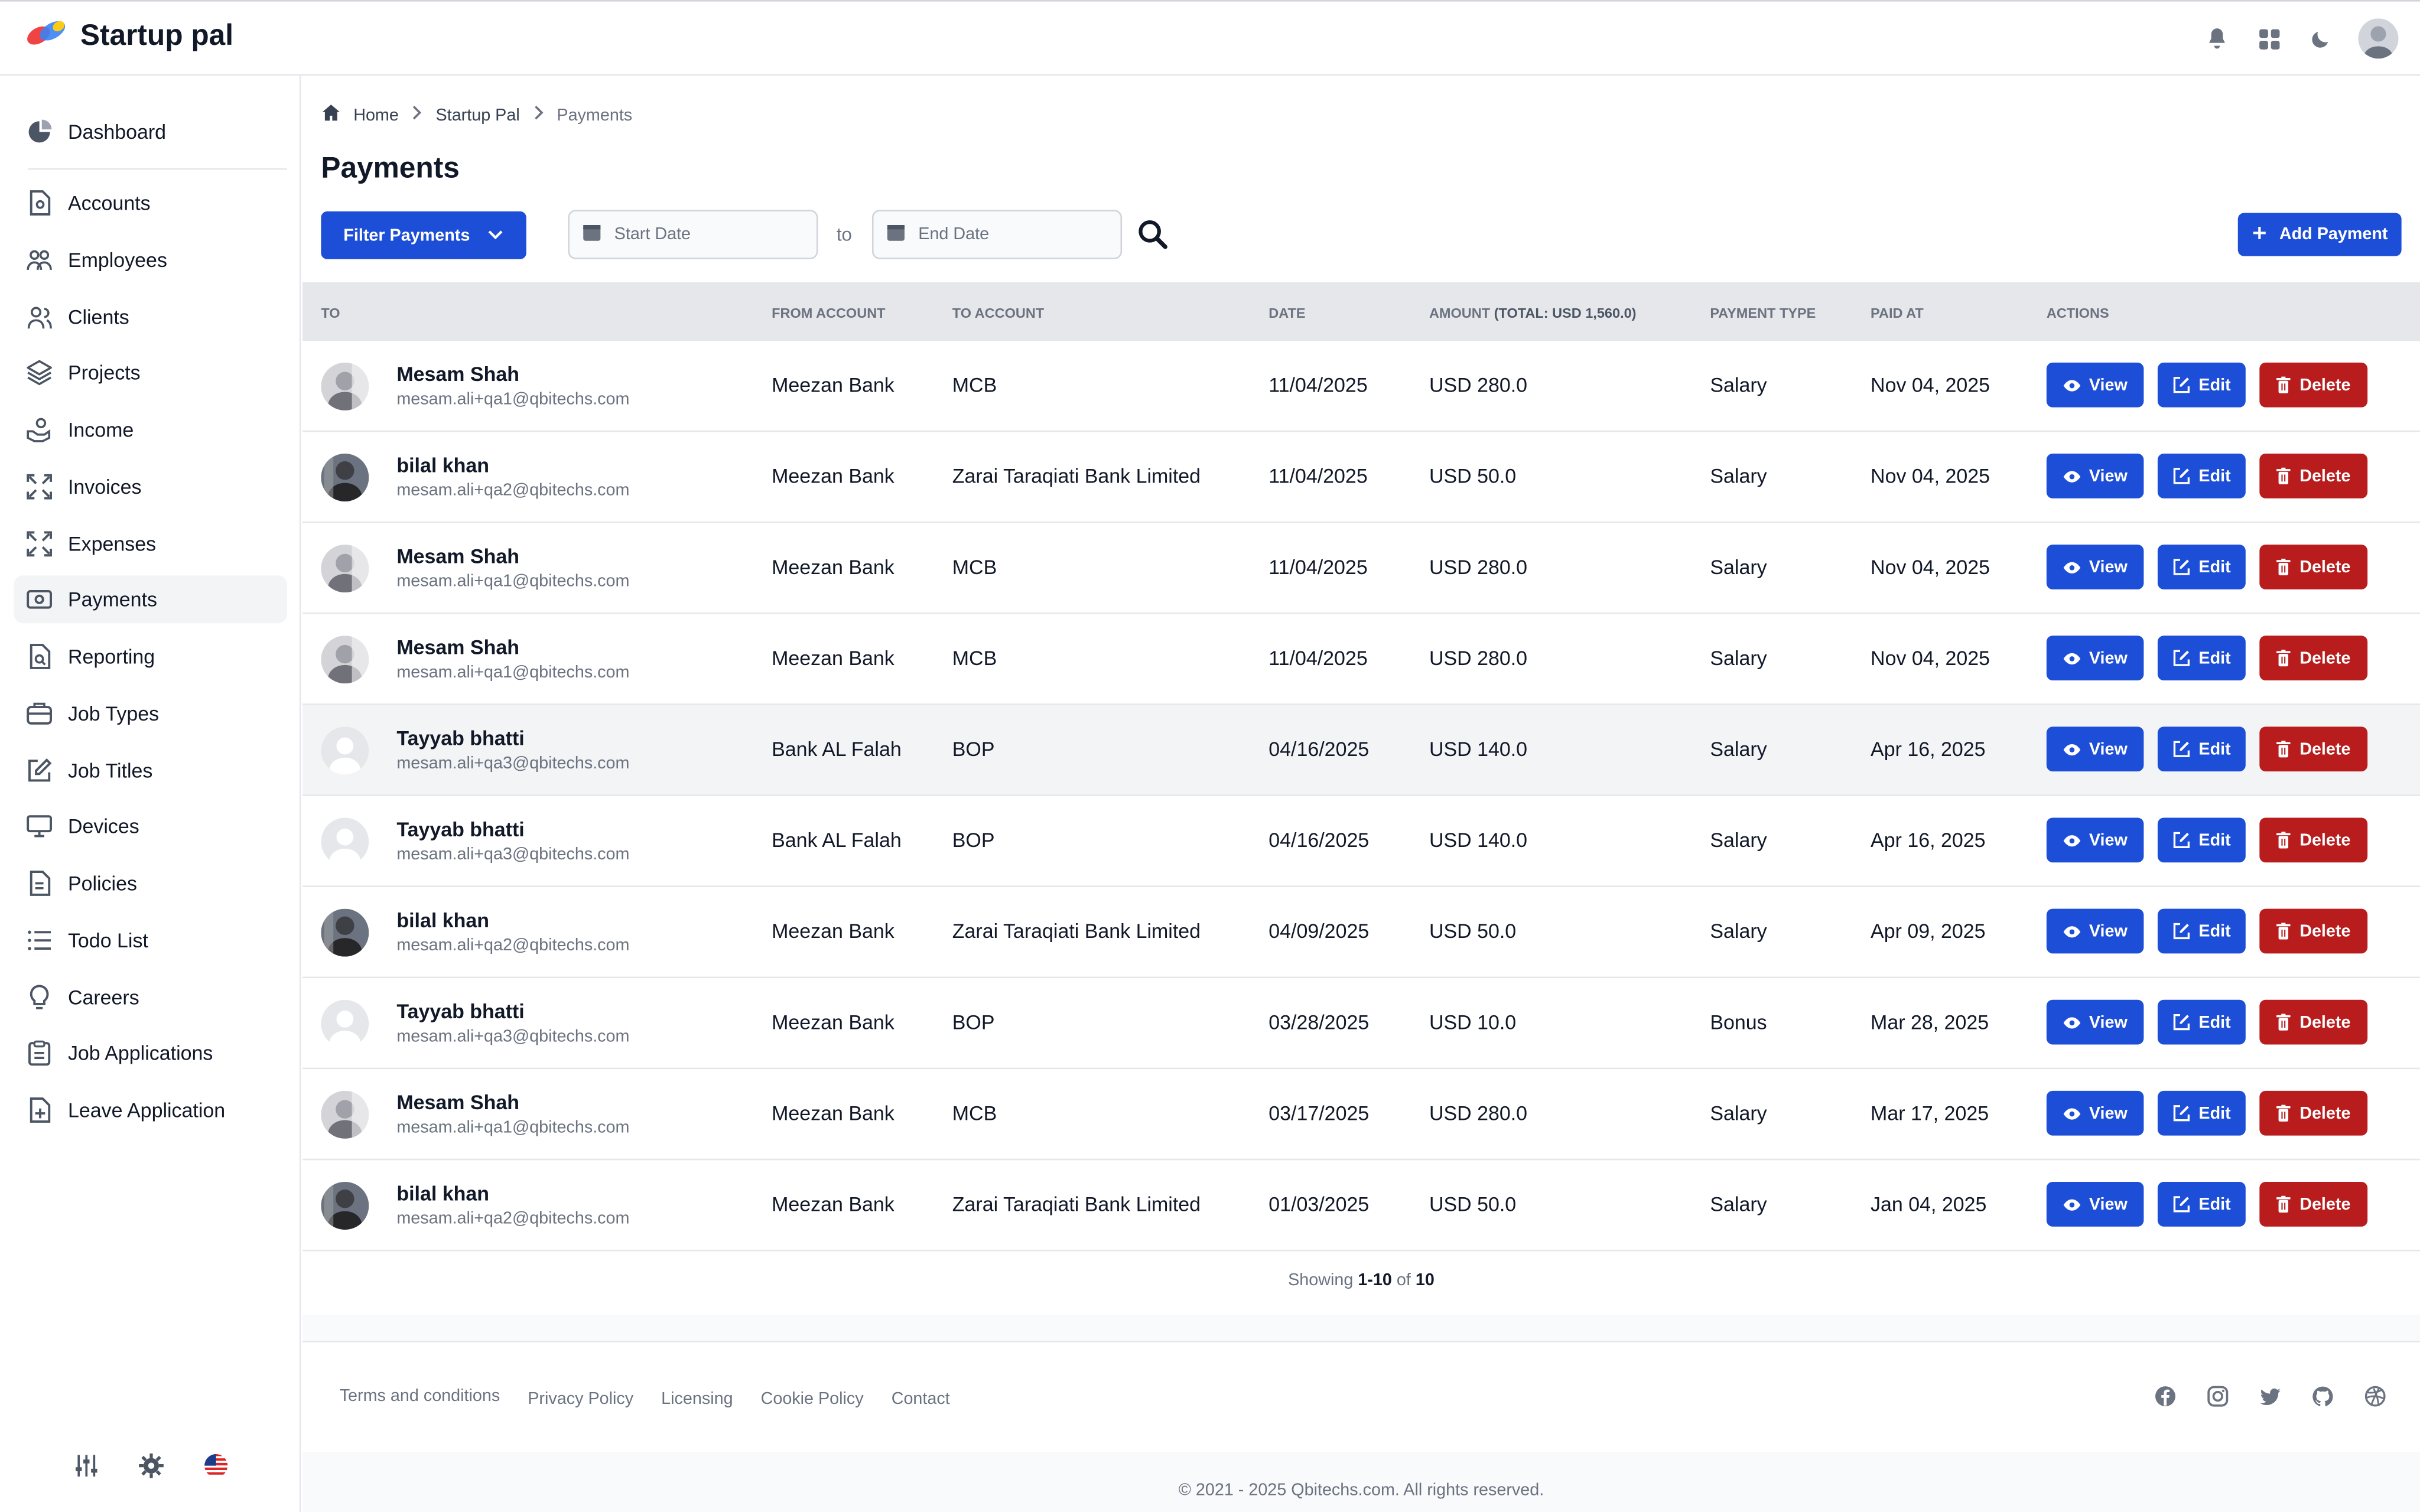  I want to click on sidebar-item-careers: Careers, so click(150, 997).